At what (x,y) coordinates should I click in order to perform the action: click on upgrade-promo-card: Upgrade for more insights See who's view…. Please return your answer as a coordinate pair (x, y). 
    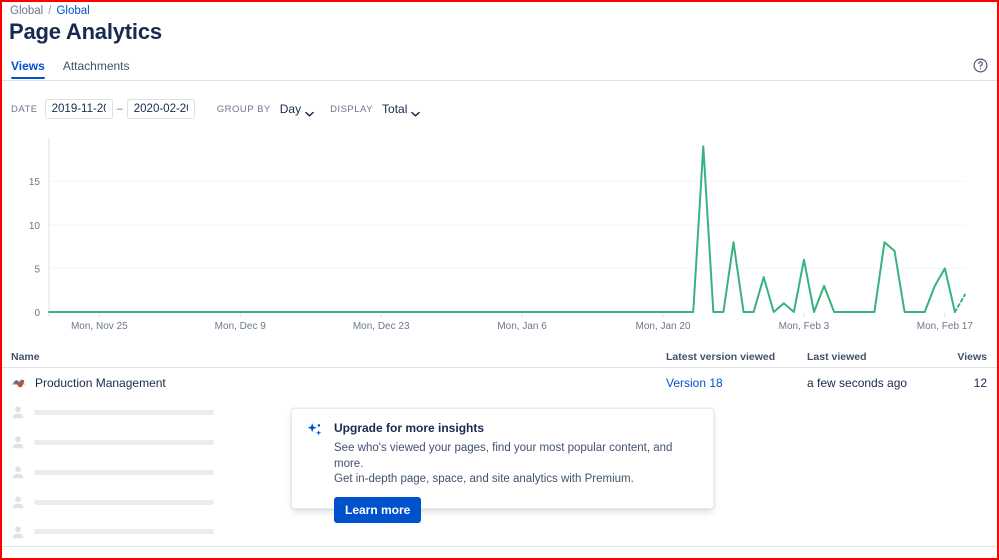
    Looking at the image, I should click on (502, 465).